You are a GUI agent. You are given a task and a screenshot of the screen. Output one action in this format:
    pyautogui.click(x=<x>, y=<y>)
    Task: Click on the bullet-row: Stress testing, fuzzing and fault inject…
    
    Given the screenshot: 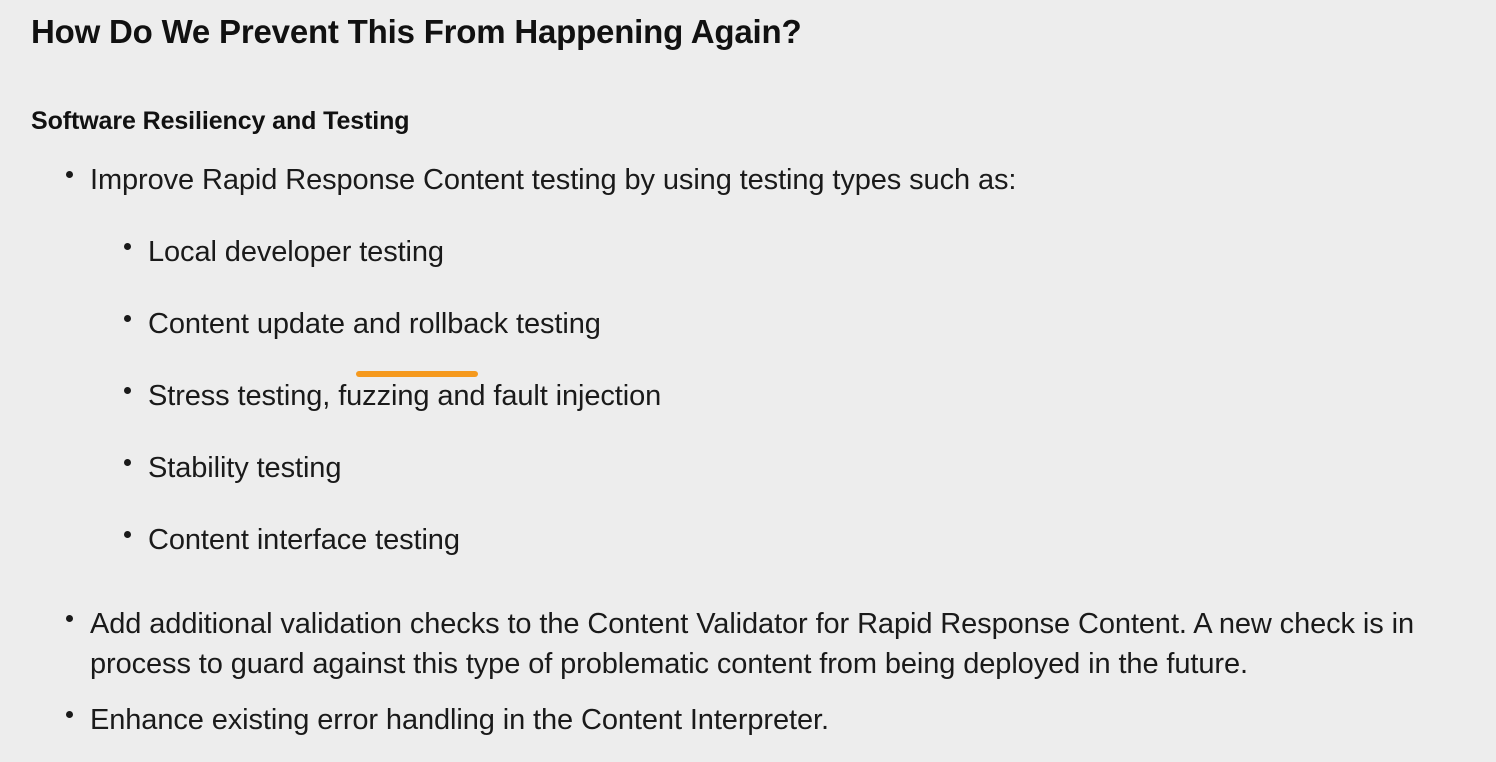 What is the action you would take?
    pyautogui.click(x=748, y=402)
    